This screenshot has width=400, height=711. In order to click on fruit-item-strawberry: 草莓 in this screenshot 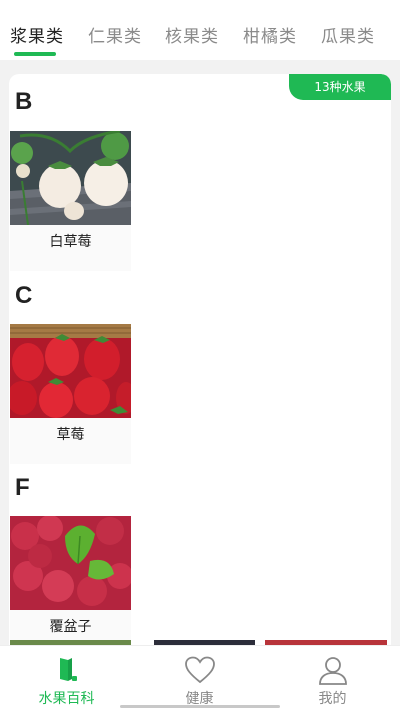, I will do `click(70, 394)`.